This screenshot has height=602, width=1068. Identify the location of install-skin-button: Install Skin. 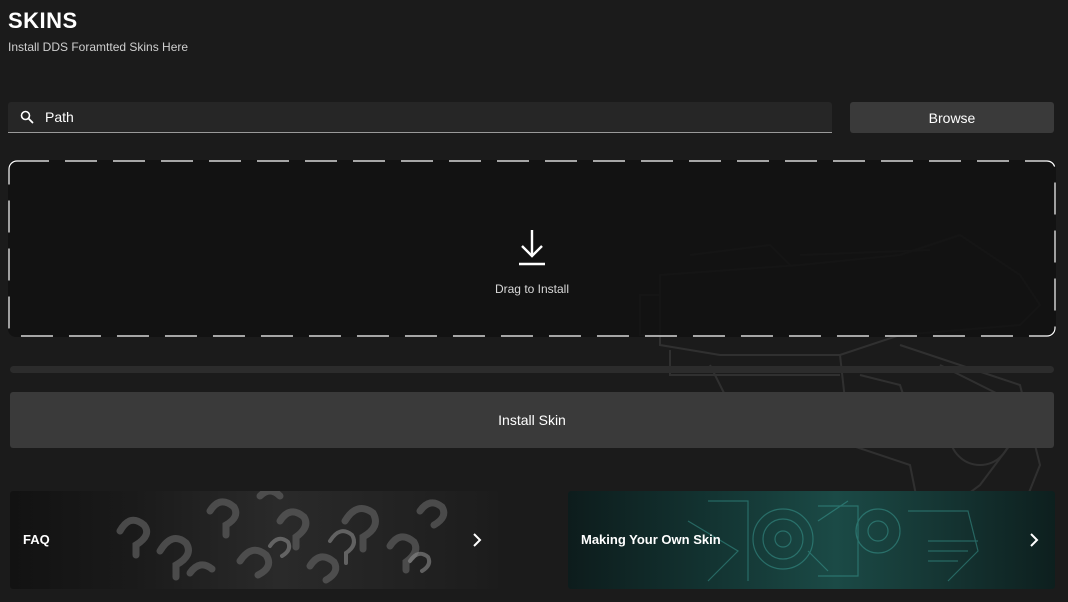
(532, 420).